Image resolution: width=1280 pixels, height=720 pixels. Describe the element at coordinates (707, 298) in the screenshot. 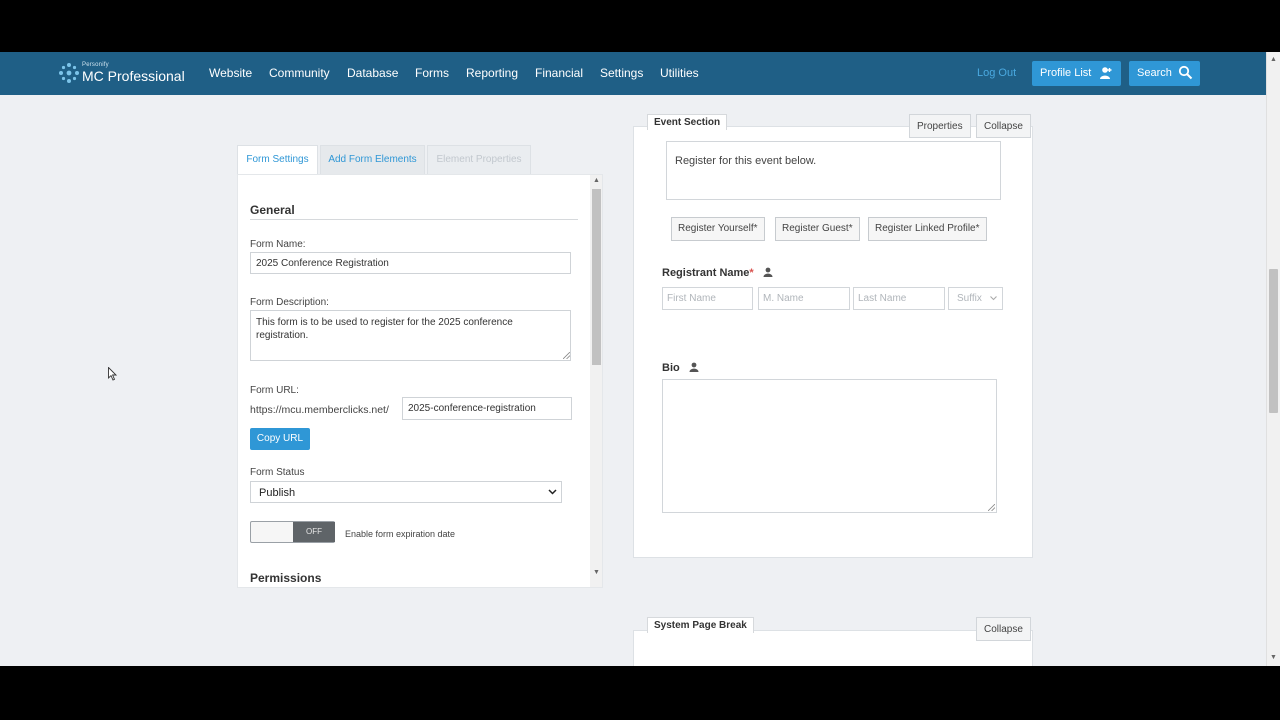

I see `first-name-input: First Name` at that location.